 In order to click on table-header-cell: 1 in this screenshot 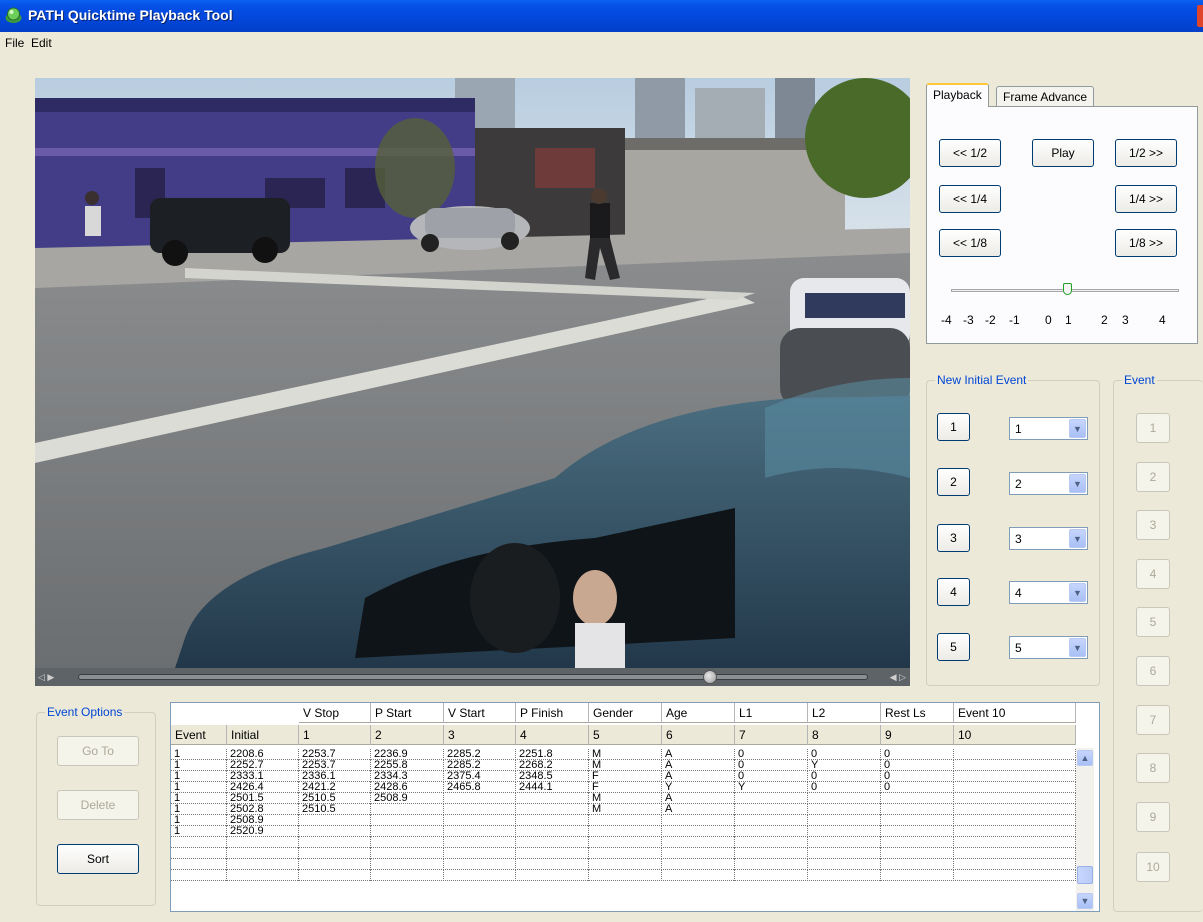, I will do `click(335, 735)`.